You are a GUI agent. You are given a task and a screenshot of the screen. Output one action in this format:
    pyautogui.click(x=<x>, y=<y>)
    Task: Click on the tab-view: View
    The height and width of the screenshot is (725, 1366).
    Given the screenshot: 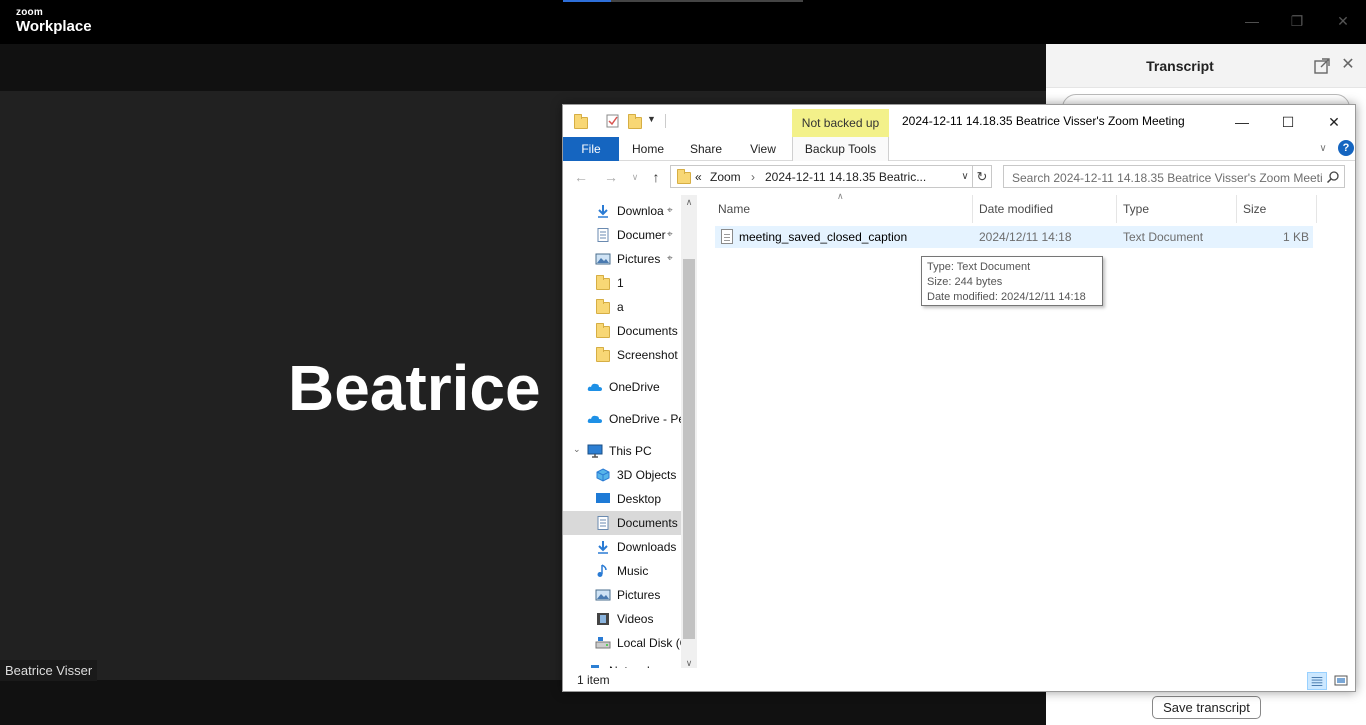 What is the action you would take?
    pyautogui.click(x=763, y=149)
    